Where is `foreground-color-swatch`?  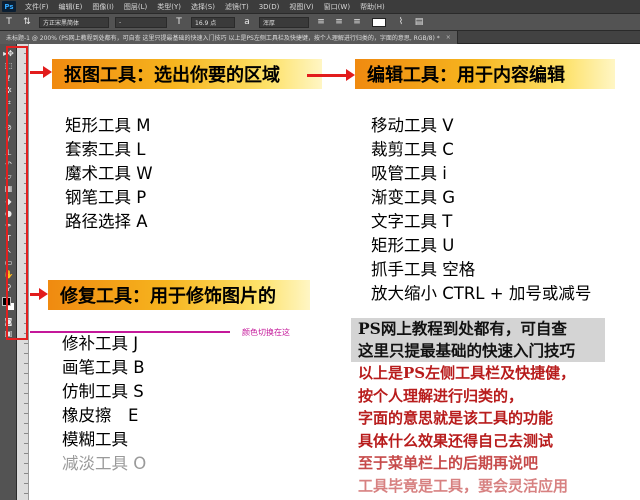
foreground-color-swatch is located at coordinates (6, 301).